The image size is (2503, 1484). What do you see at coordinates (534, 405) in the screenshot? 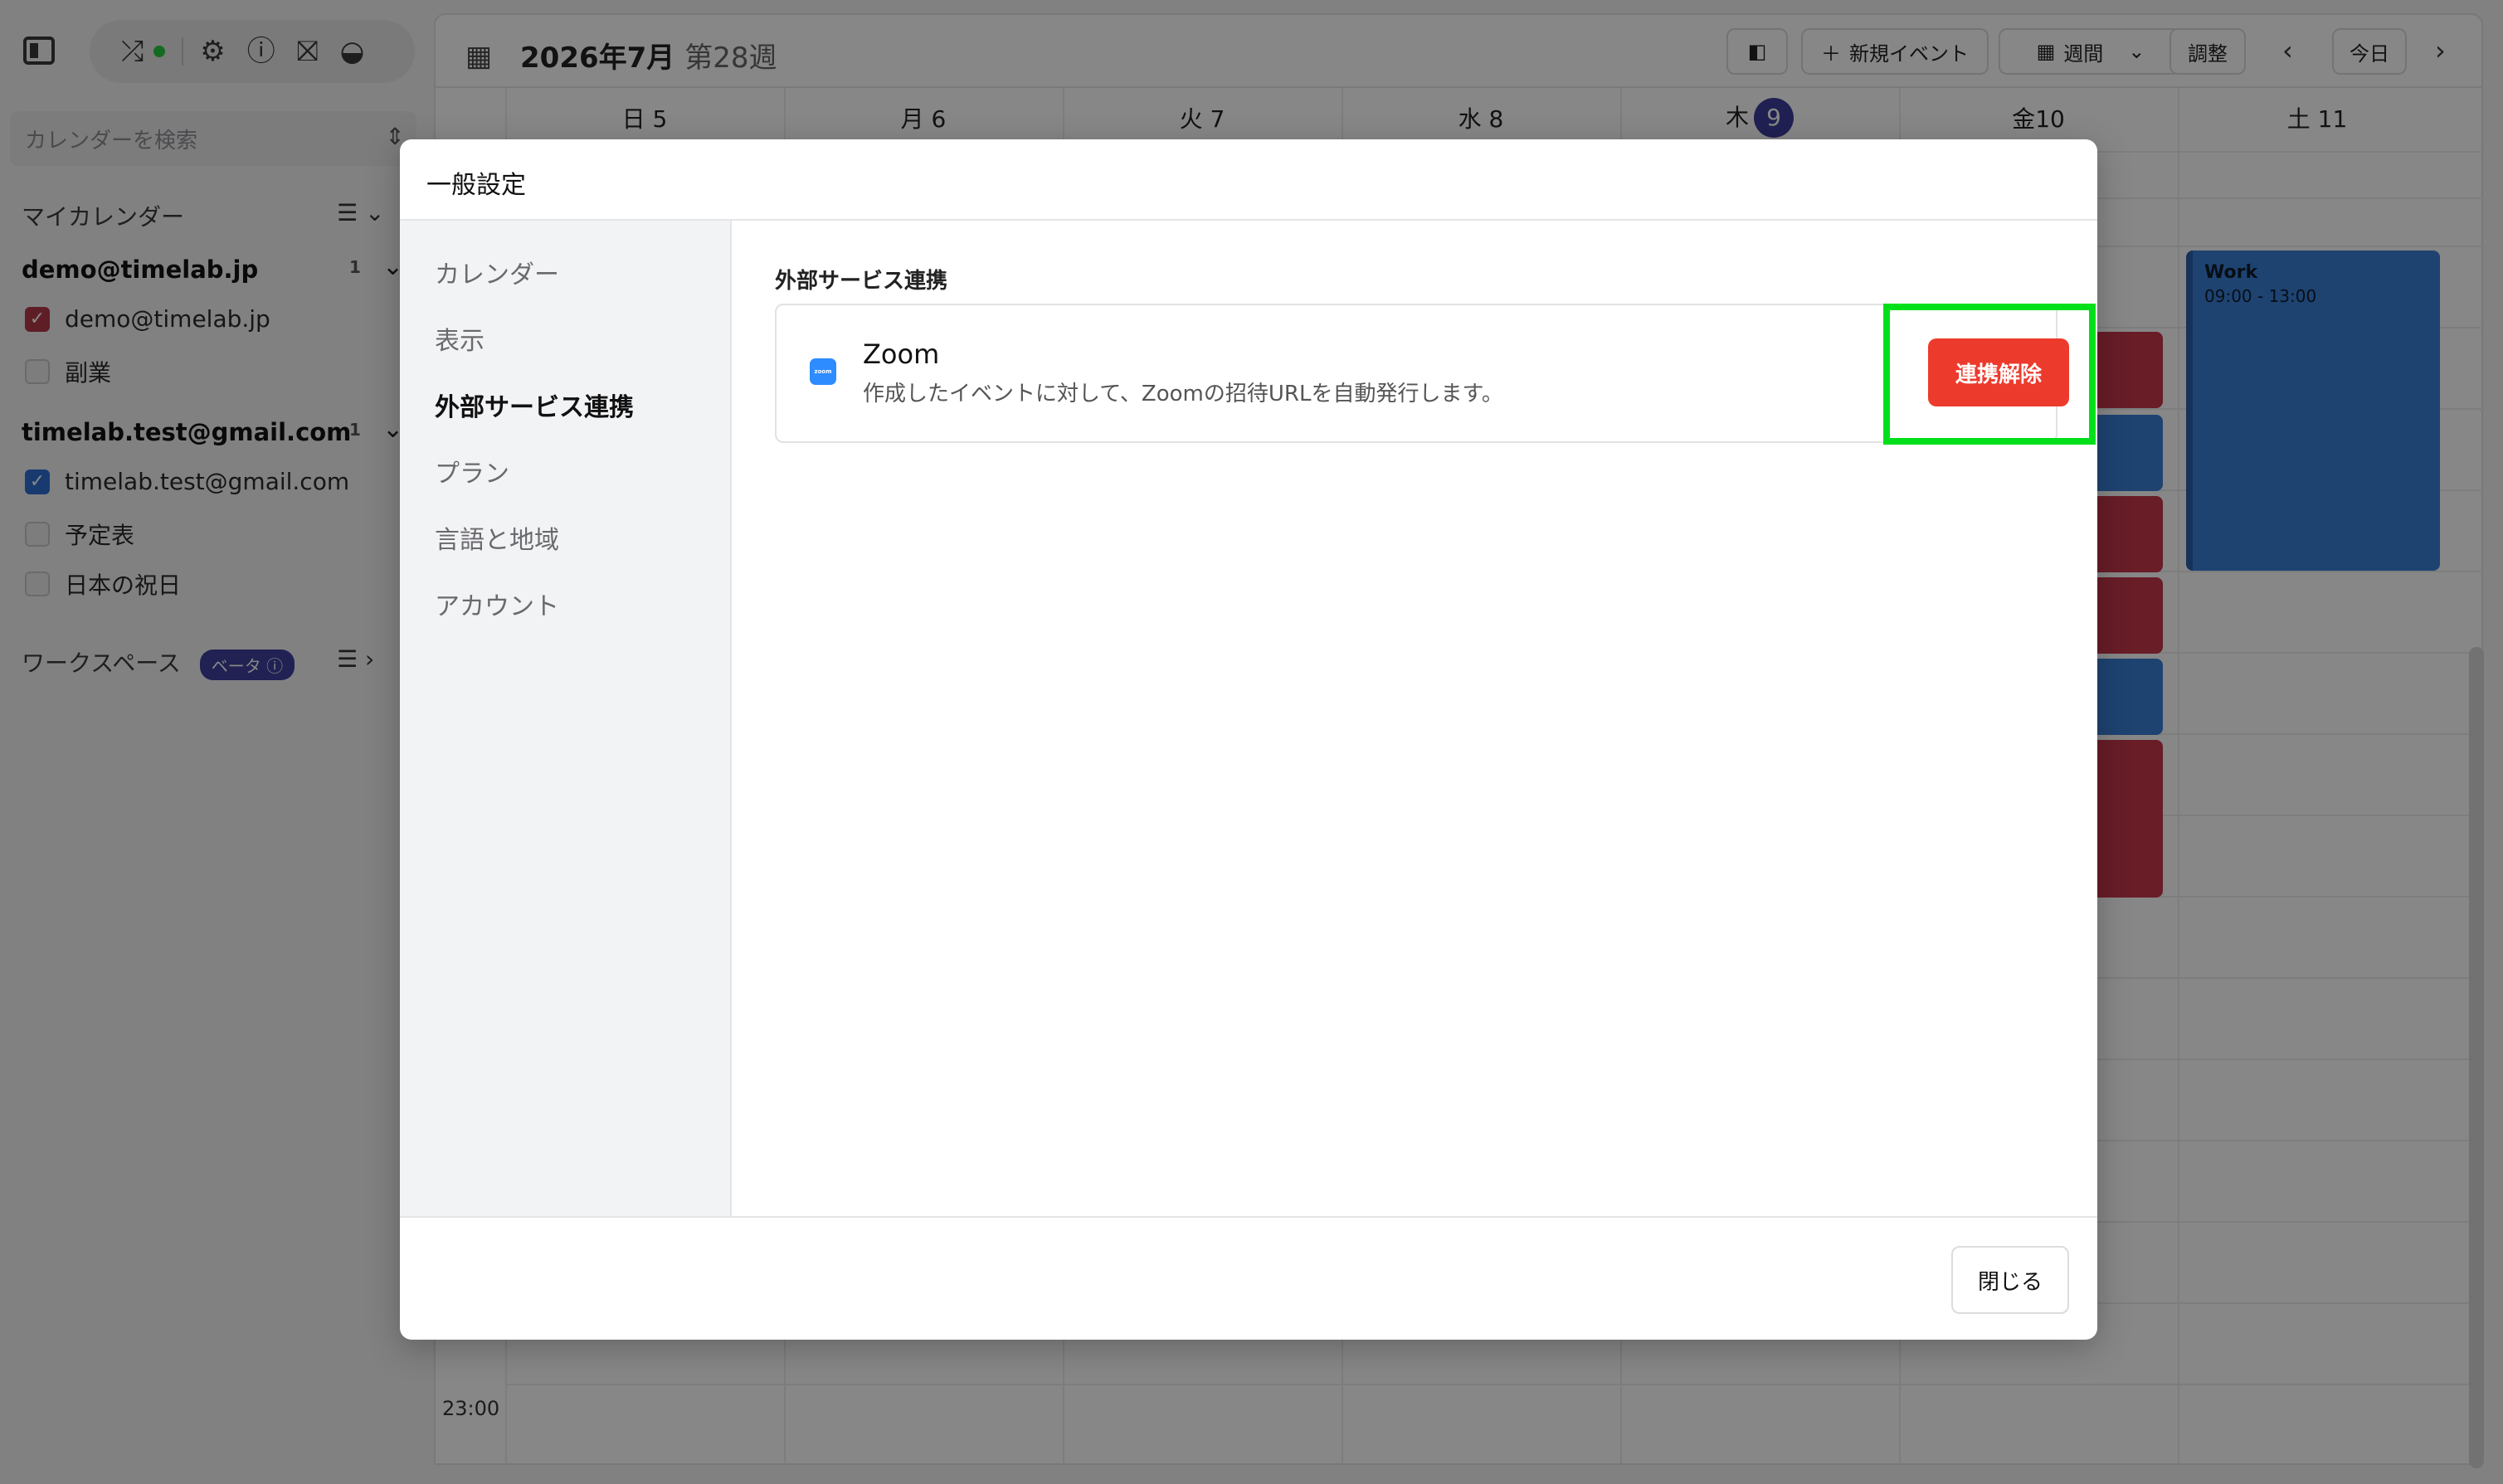
I see `nav-item-integrations: 外部サービス連携` at bounding box center [534, 405].